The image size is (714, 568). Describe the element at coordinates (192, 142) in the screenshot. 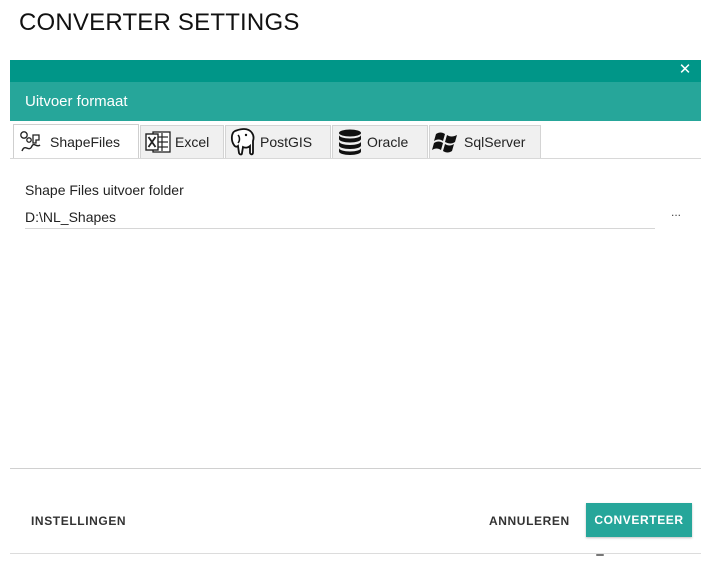

I see `tab-label: Excel` at that location.